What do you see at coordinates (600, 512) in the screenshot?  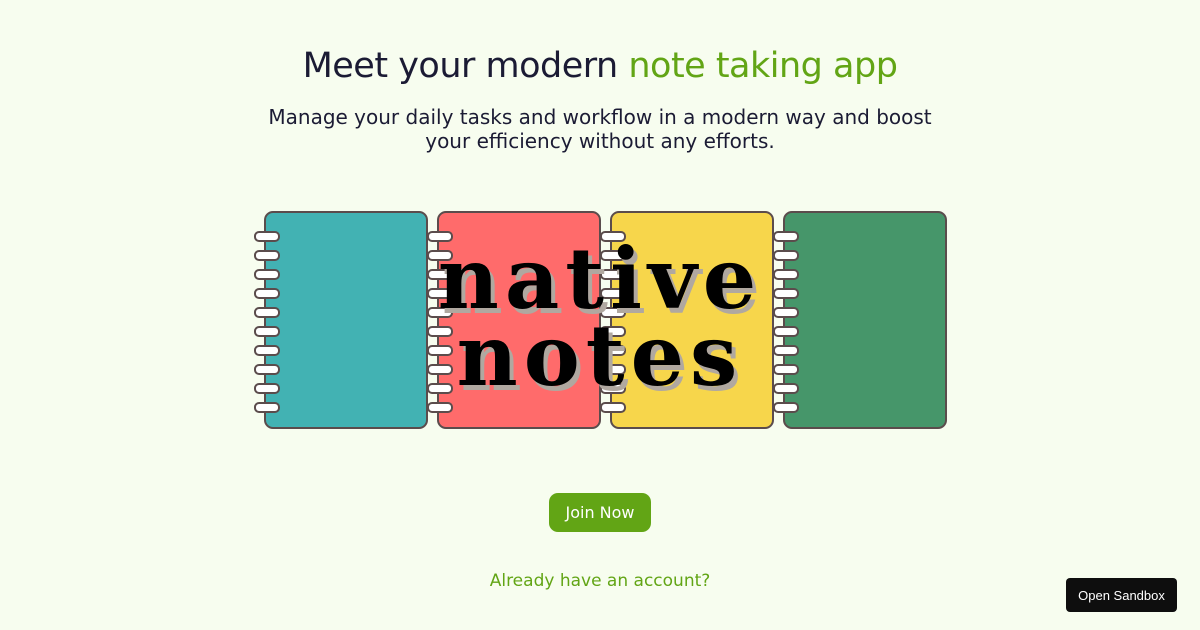 I see `join-now-button: Join Now` at bounding box center [600, 512].